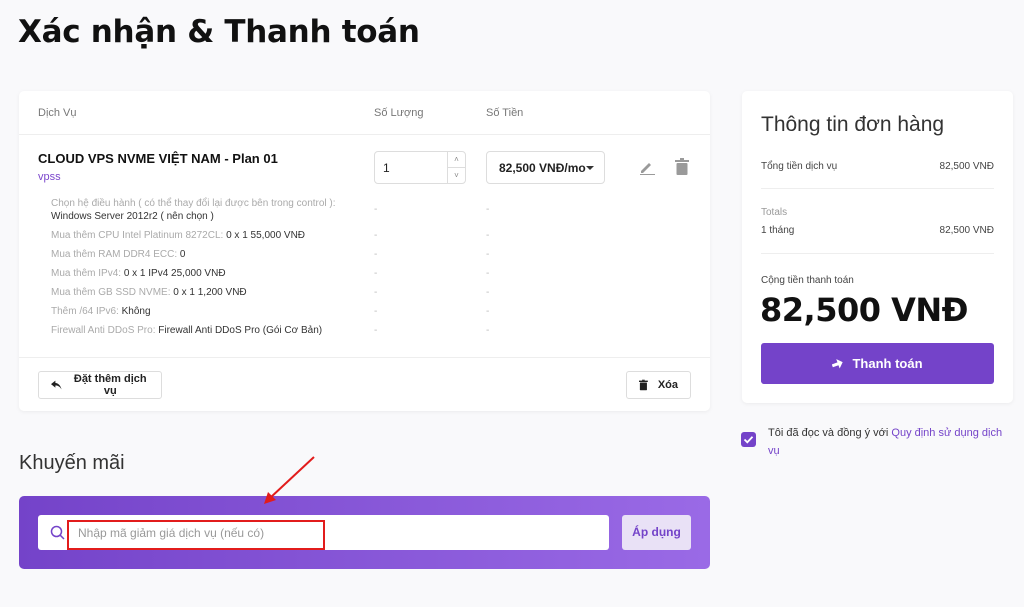 This screenshot has width=1024, height=607. Describe the element at coordinates (72, 463) in the screenshot. I see `promo-title: Khuyến mãi` at that location.